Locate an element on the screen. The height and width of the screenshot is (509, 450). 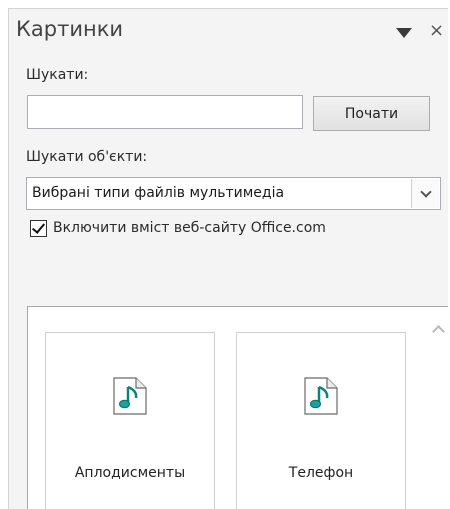
filter-label: Шукати об'єкти: is located at coordinates (87, 157).